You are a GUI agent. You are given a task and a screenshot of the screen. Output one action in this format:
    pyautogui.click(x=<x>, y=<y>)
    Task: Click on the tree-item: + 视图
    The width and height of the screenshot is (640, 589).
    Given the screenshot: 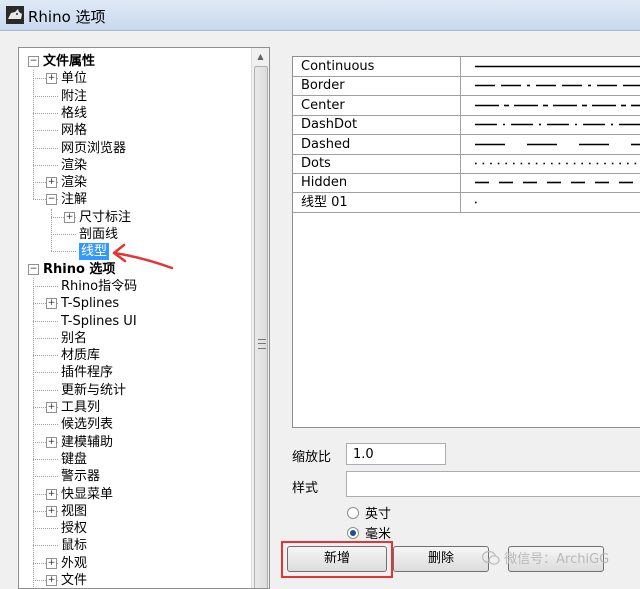 What is the action you would take?
    pyautogui.click(x=134, y=511)
    